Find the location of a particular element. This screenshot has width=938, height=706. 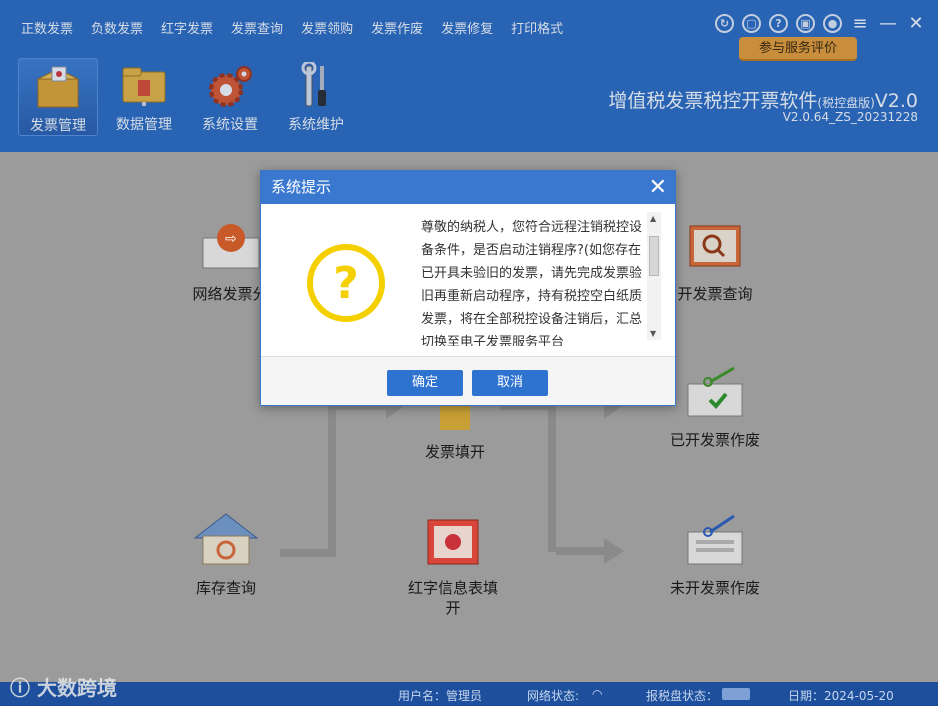

wifi-icon: ◠ is located at coordinates (597, 694).